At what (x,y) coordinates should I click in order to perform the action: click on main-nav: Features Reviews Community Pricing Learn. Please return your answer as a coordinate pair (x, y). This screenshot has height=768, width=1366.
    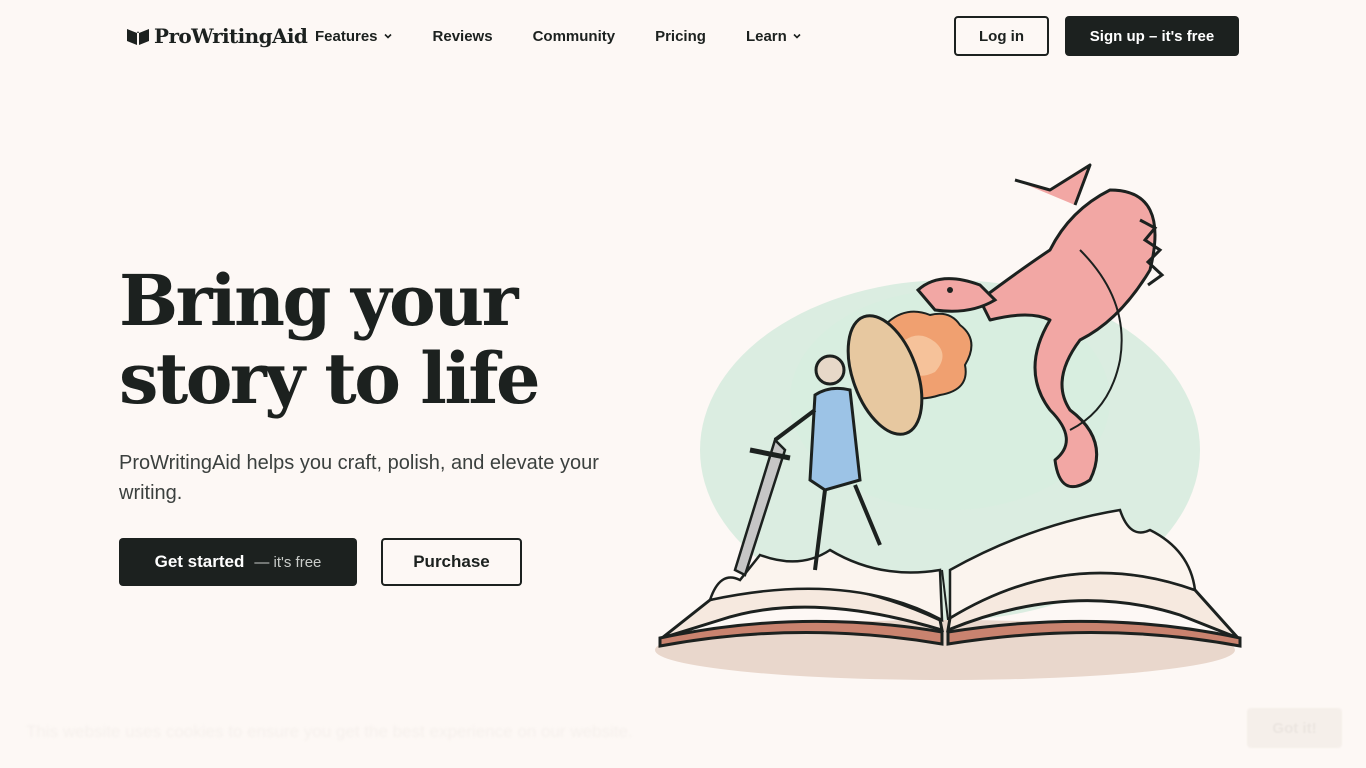
    Looking at the image, I should click on (558, 36).